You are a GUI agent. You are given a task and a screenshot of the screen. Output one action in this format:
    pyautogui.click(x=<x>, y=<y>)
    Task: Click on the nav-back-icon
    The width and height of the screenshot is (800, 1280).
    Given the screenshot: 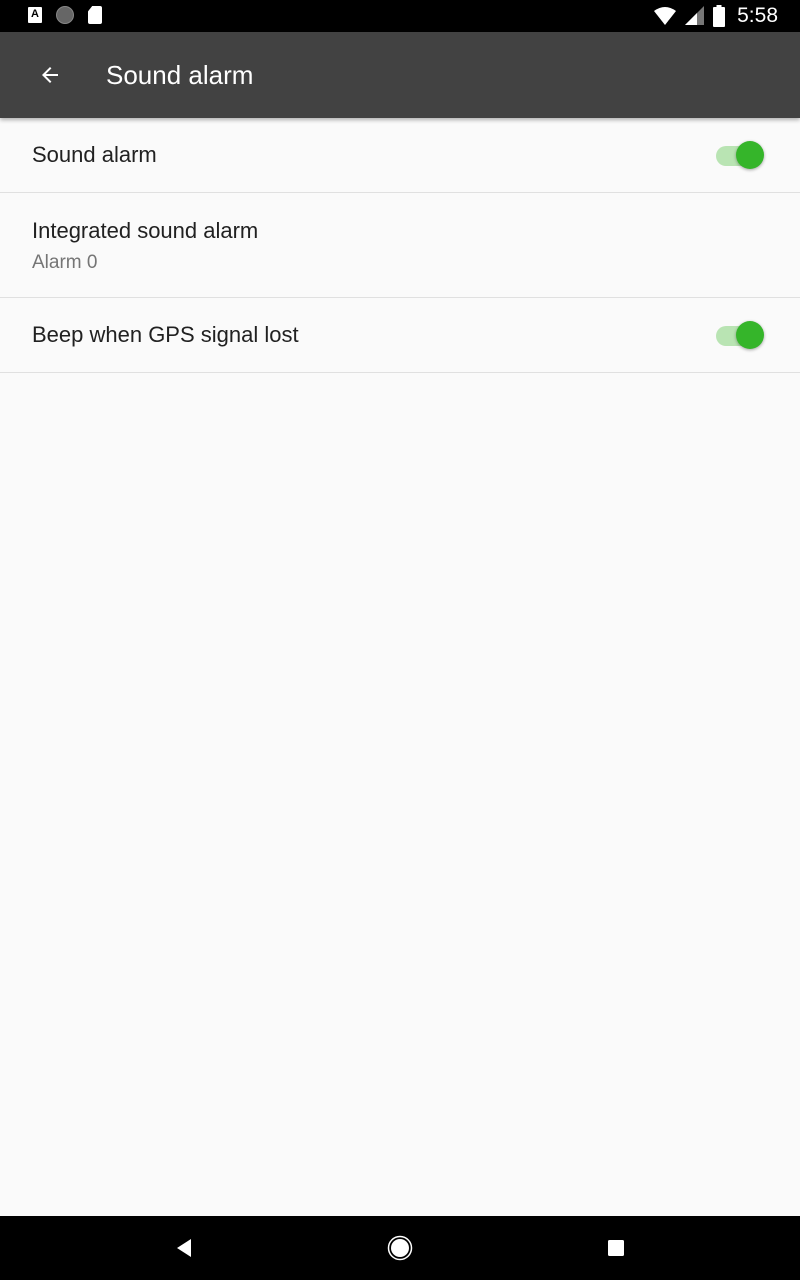 What is the action you would take?
    pyautogui.click(x=184, y=1248)
    